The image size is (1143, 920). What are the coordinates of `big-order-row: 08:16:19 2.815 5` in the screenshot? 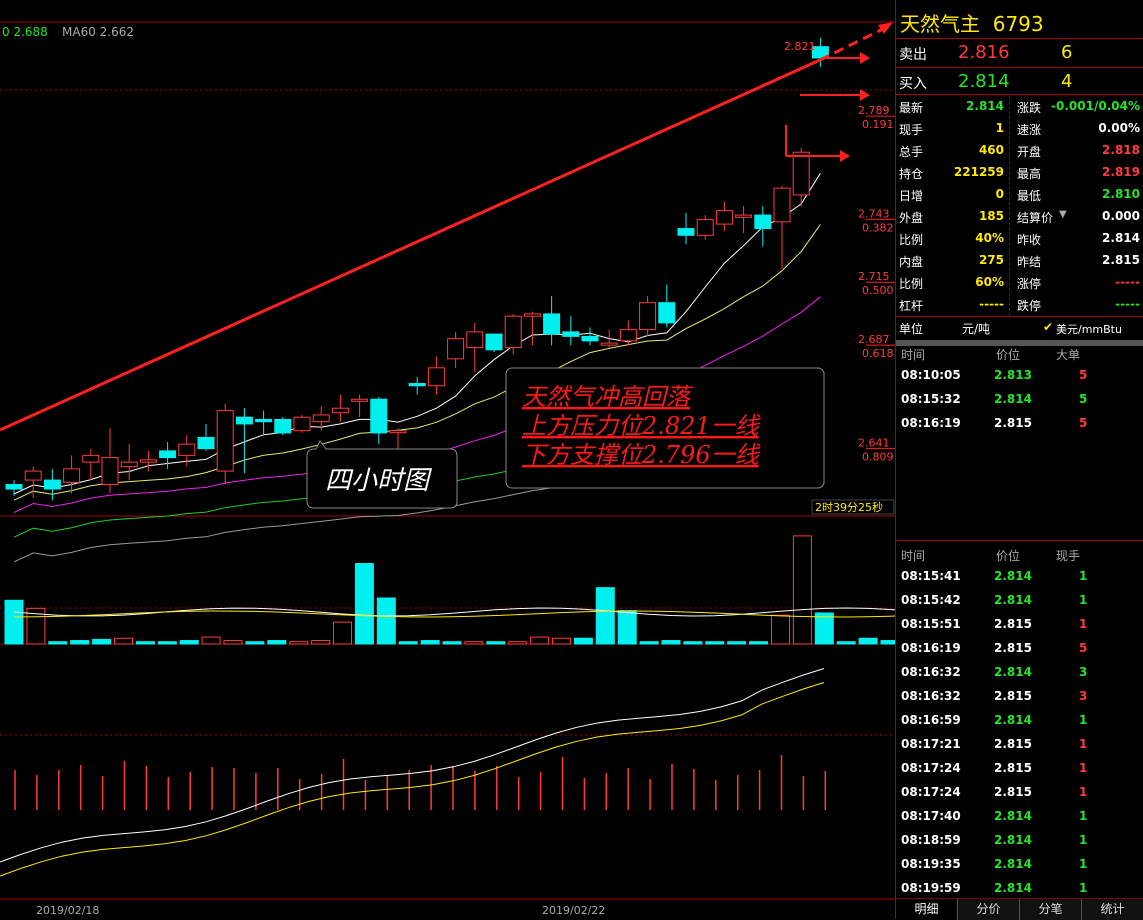 It's located at (1019, 424).